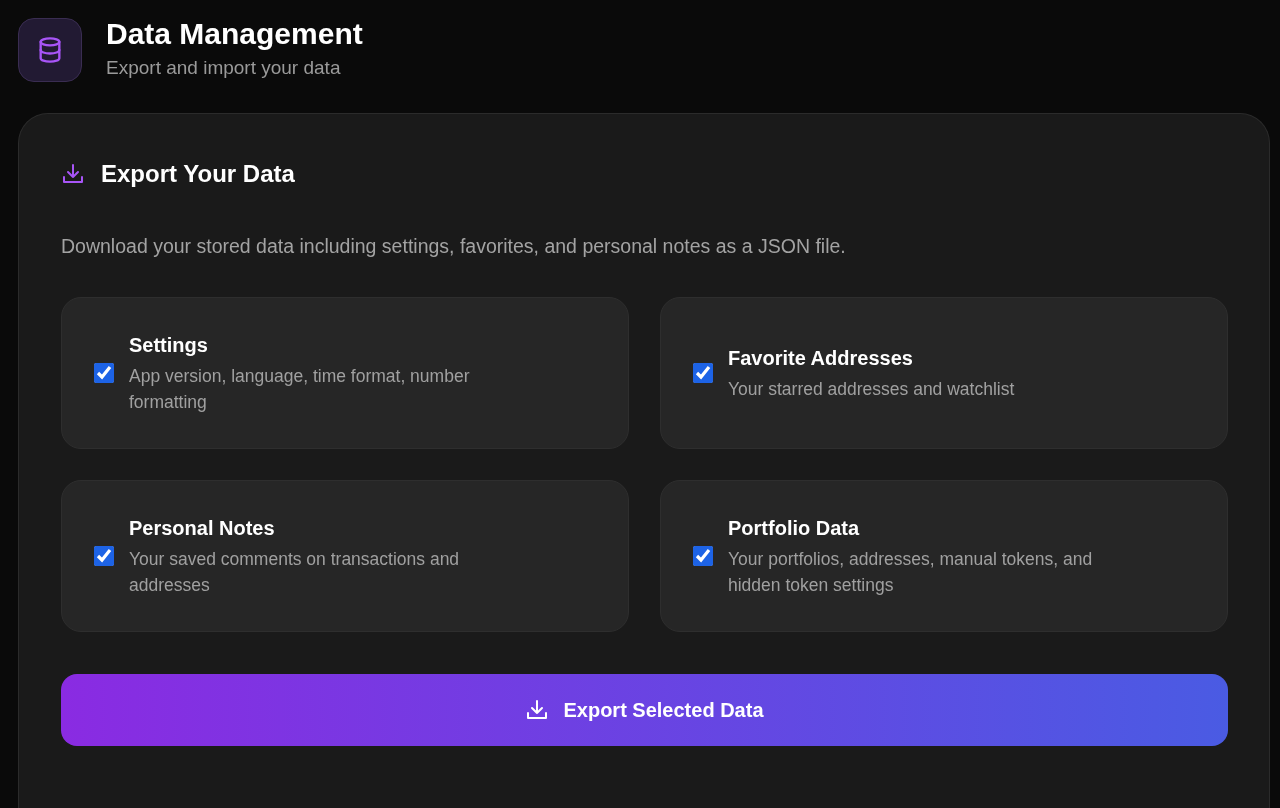 This screenshot has width=1280, height=808. I want to click on page-subtitle: Export and import your data, so click(224, 68).